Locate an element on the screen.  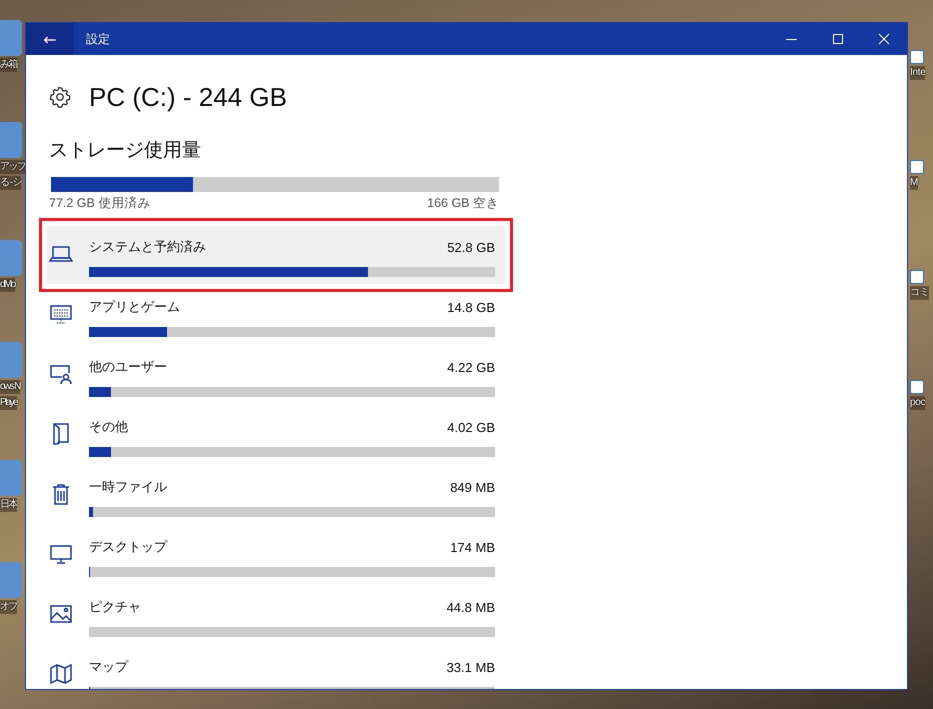
icon-label: る - シ is located at coordinates (10, 183).